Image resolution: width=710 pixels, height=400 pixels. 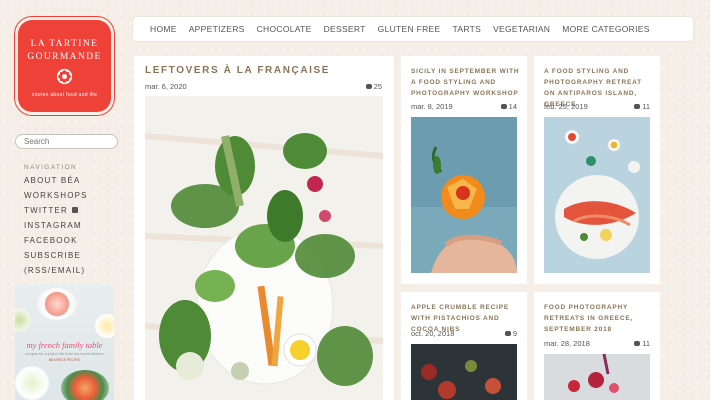 I want to click on navigation-heading: NAVIGATION, so click(x=51, y=167).